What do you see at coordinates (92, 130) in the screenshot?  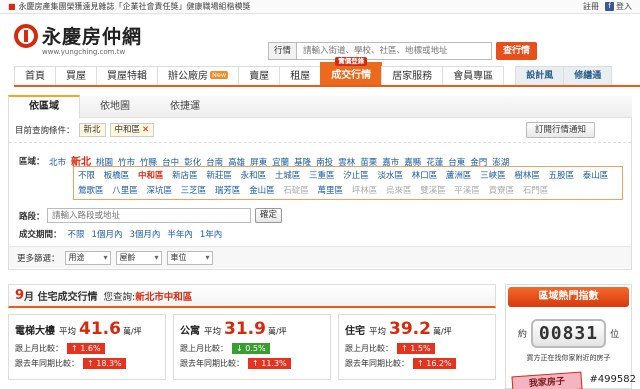 I see `condition-chip-city: 新北` at bounding box center [92, 130].